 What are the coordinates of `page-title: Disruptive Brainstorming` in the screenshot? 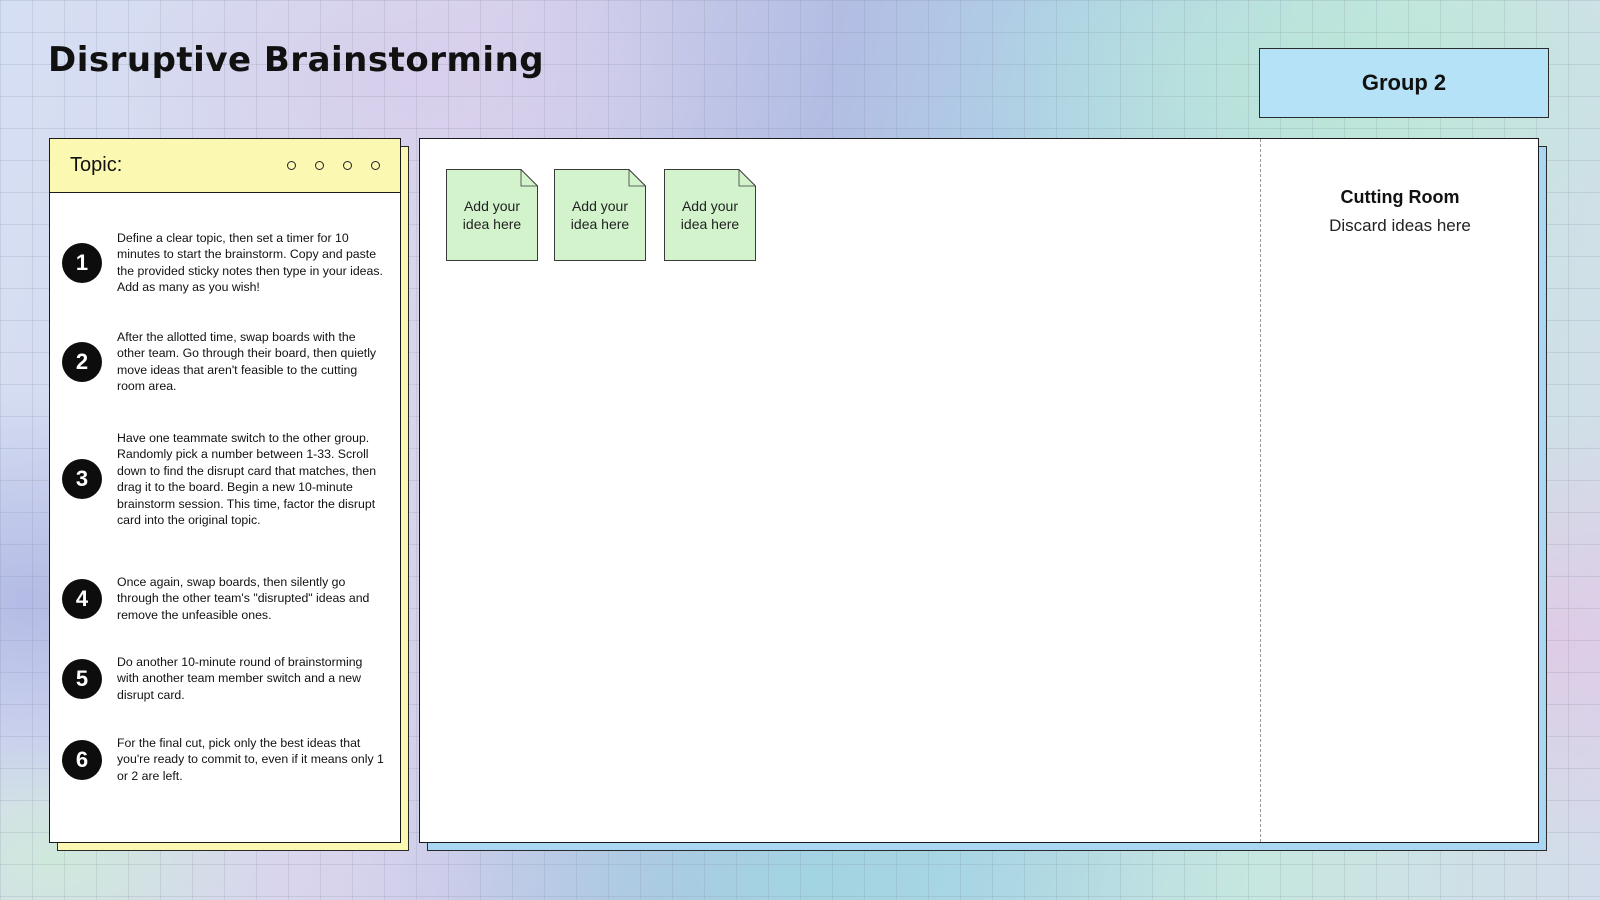 It's located at (296, 60).